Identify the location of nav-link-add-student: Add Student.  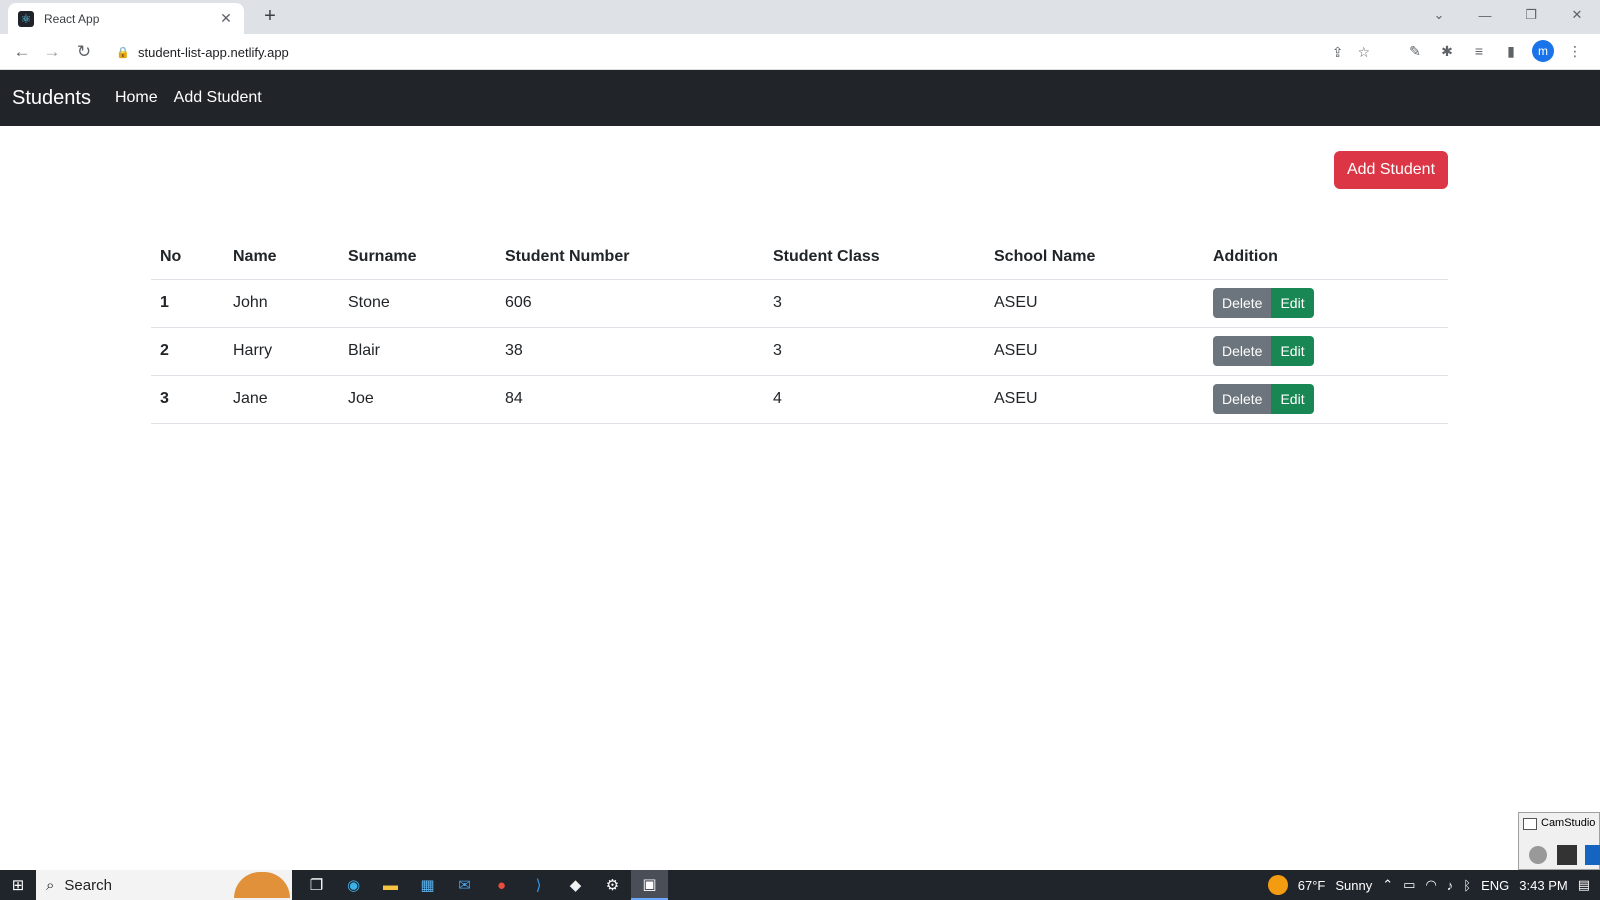
(218, 98).